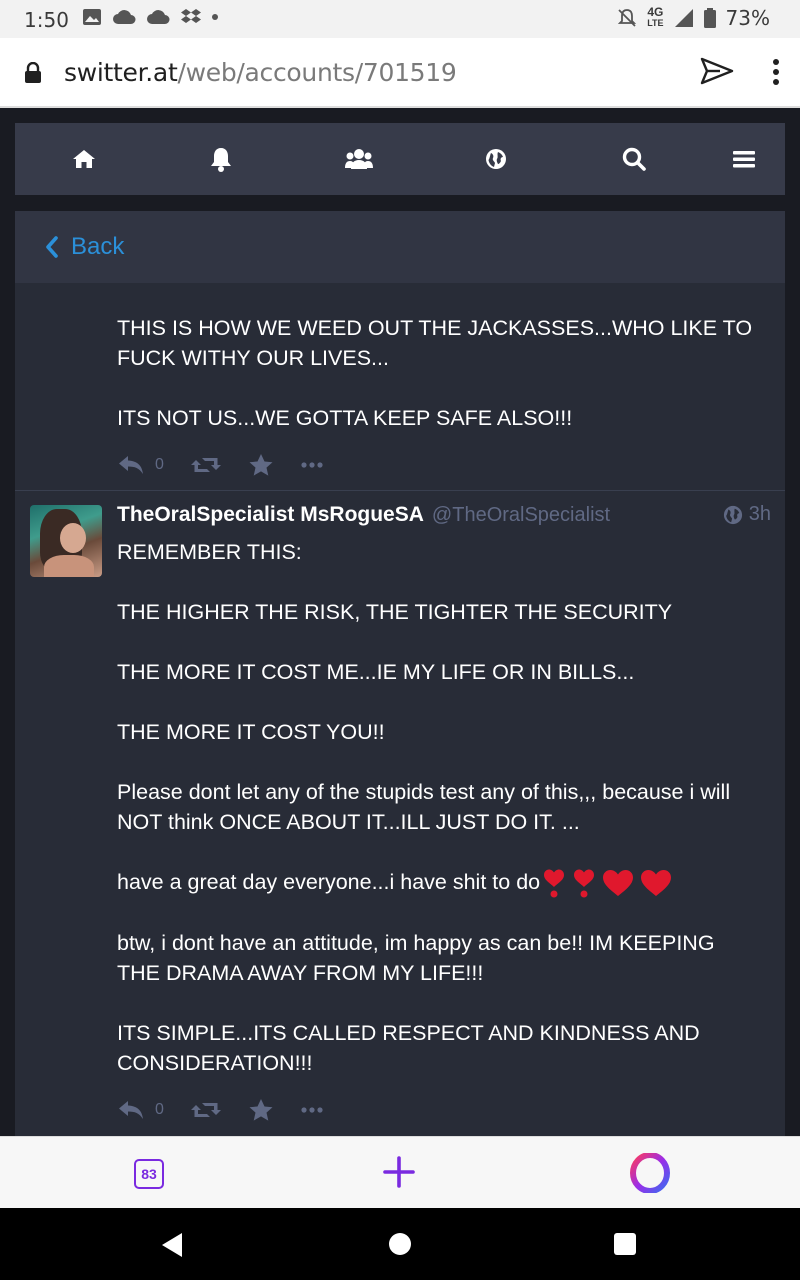  I want to click on nav-menu, so click(744, 159).